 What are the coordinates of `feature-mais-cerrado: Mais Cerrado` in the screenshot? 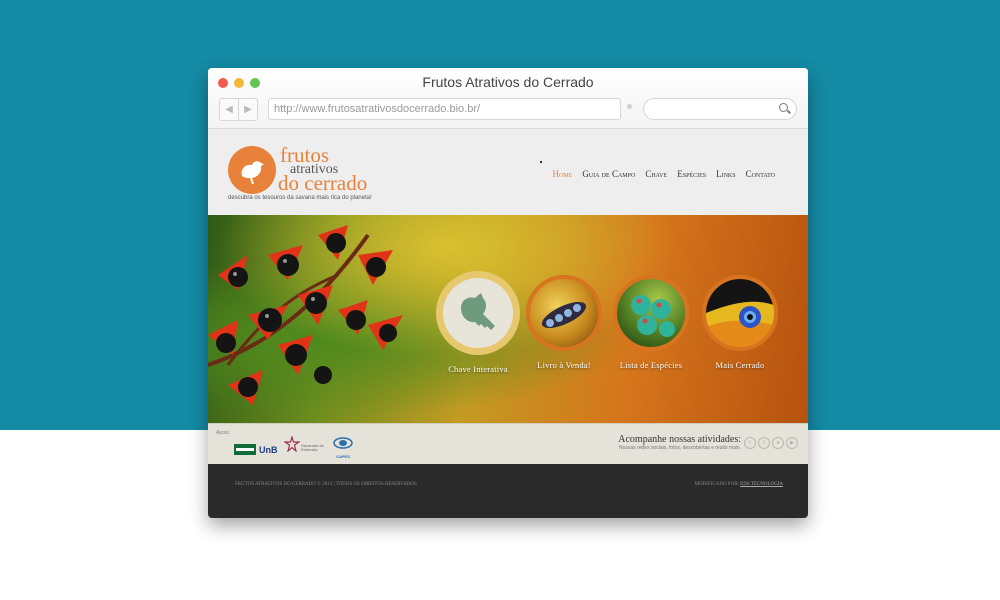 It's located at (740, 322).